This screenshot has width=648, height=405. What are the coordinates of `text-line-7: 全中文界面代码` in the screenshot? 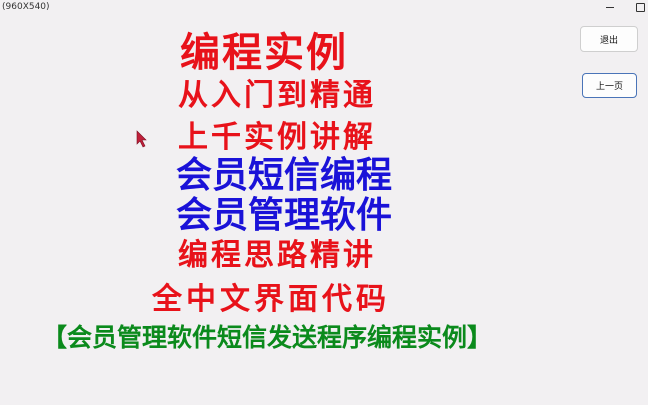 It's located at (271, 299).